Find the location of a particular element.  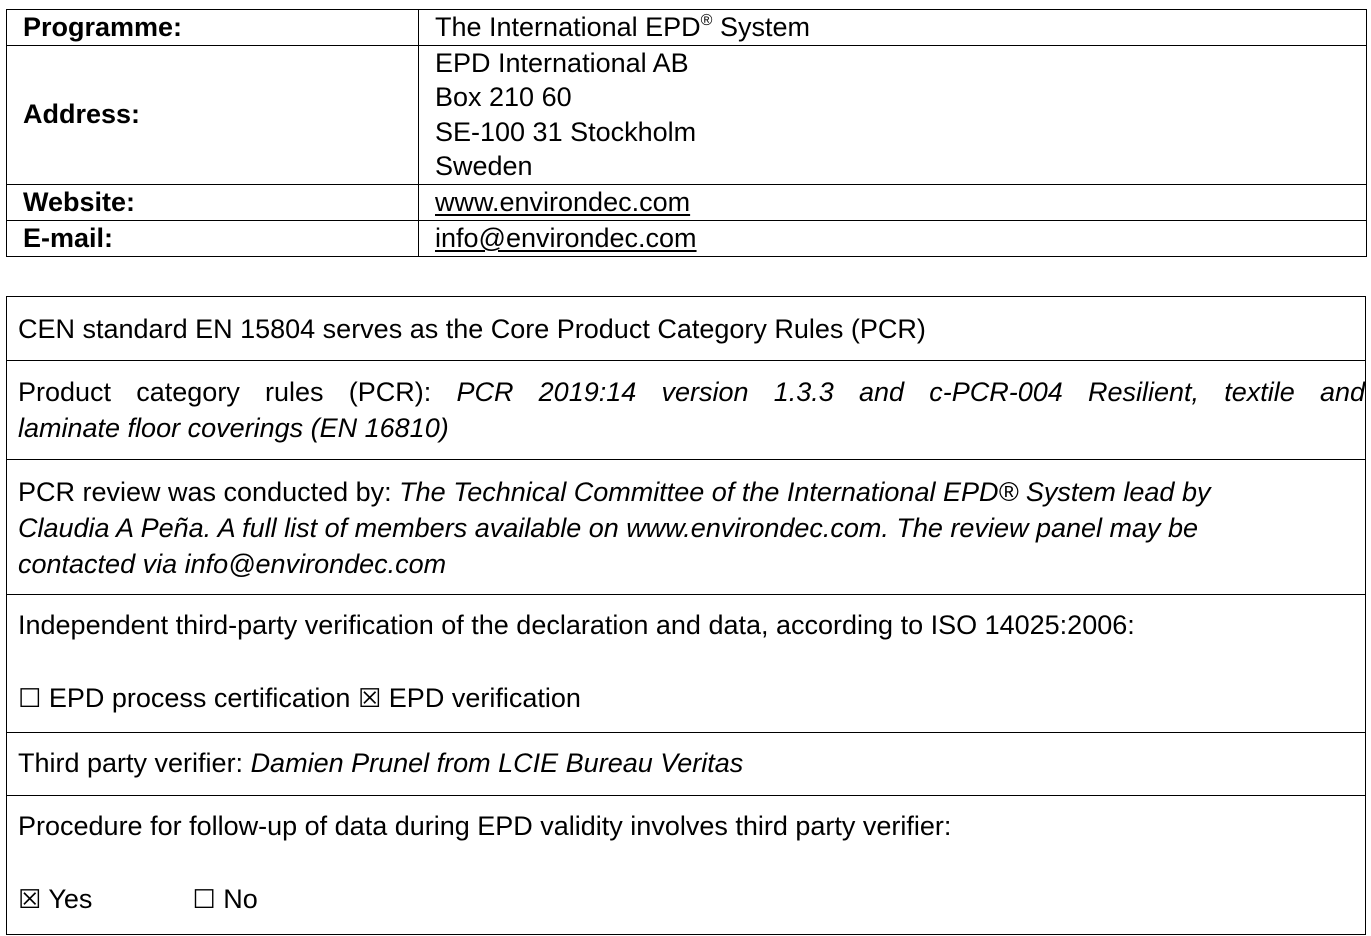

pcr-value-continued: laminate floor coverings (EN 16810) is located at coordinates (233, 428).